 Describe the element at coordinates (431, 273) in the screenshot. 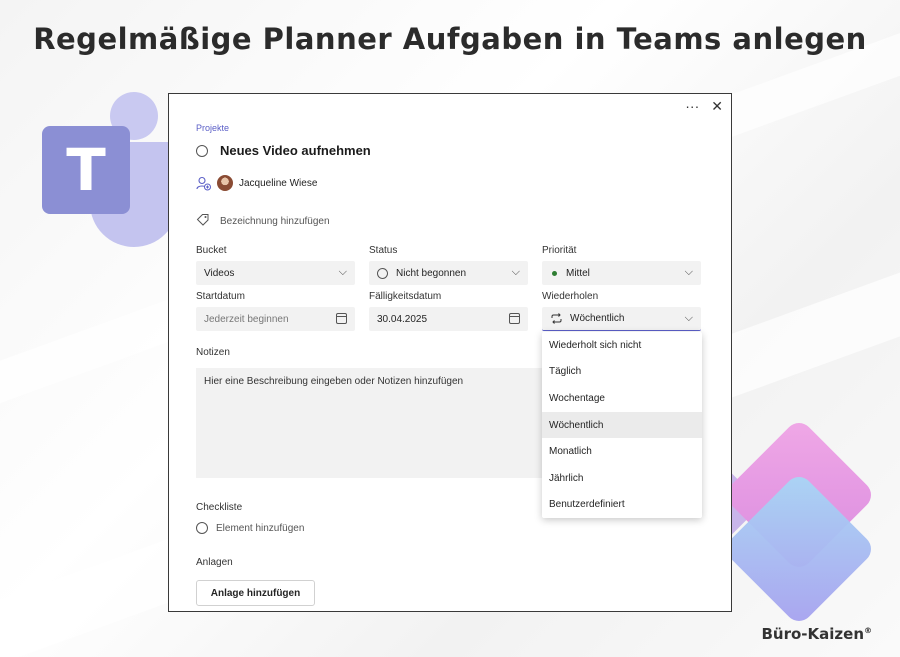

I see `status-value: Nicht begonnen` at that location.